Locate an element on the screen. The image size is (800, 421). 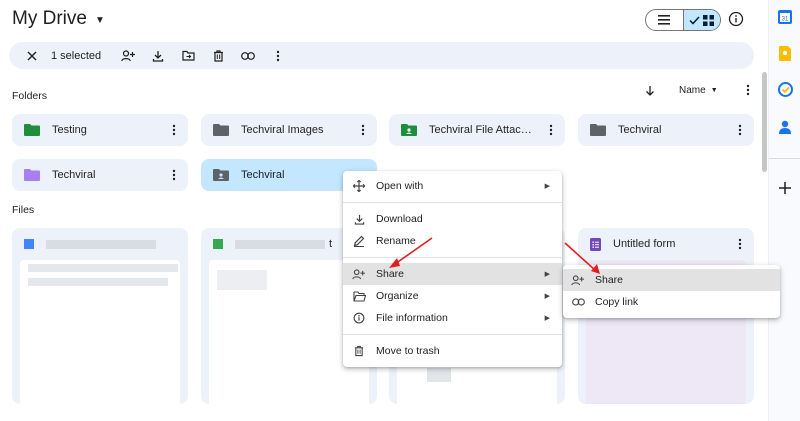
menu-item-rename: Rename is located at coordinates (452, 241).